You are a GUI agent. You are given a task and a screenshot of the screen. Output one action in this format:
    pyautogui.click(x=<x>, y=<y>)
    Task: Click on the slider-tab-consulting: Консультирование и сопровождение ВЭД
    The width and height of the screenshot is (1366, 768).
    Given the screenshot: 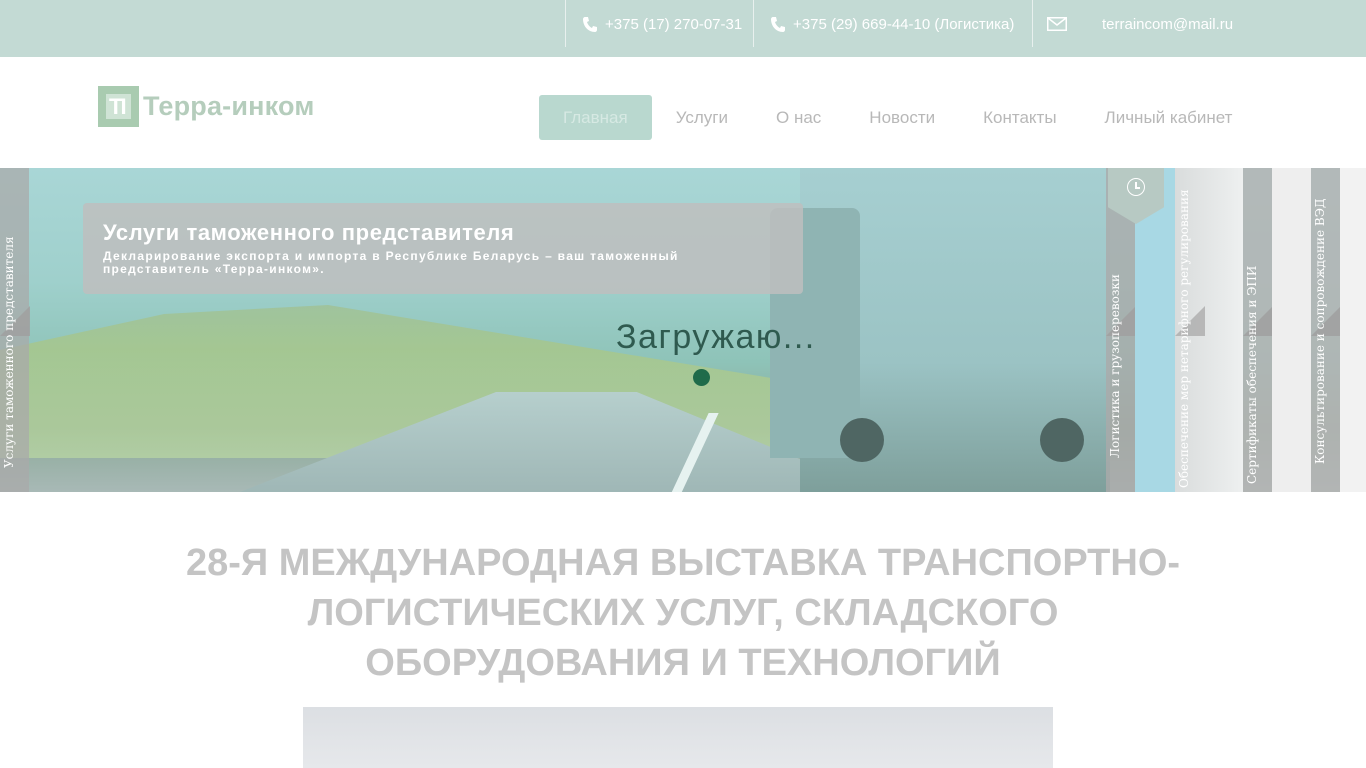 What is the action you would take?
    pyautogui.click(x=1326, y=330)
    